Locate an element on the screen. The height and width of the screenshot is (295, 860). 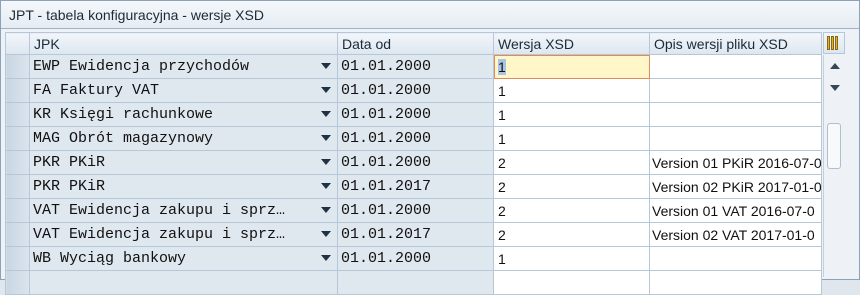
jpk-value: WB Wyciąg bankowy is located at coordinates (110, 258).